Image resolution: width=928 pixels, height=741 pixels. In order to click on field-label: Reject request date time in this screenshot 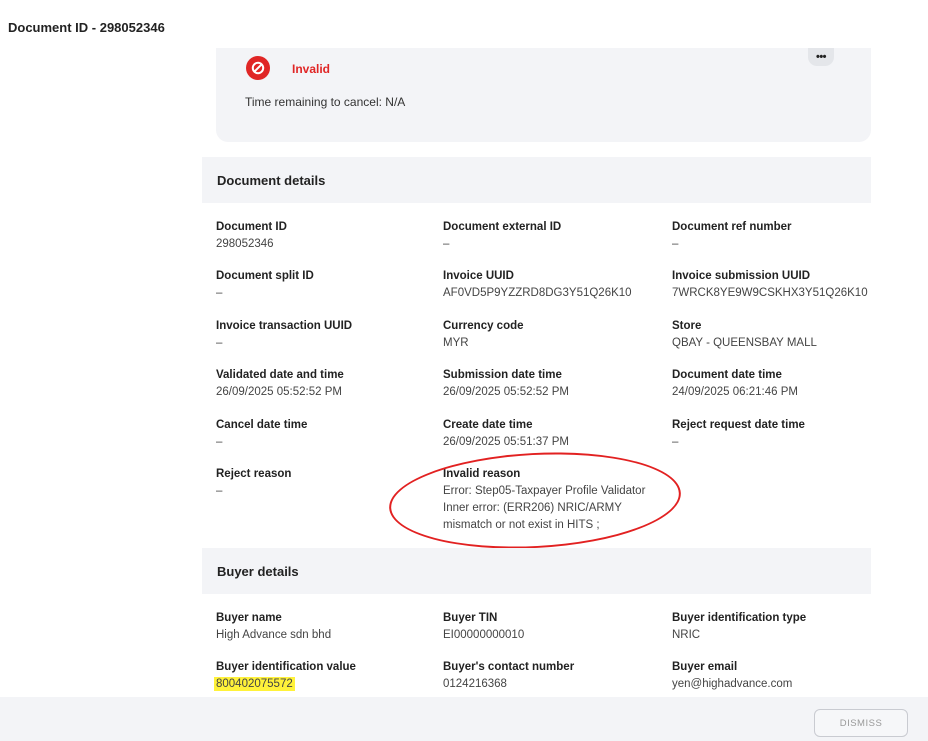, I will do `click(738, 425)`.